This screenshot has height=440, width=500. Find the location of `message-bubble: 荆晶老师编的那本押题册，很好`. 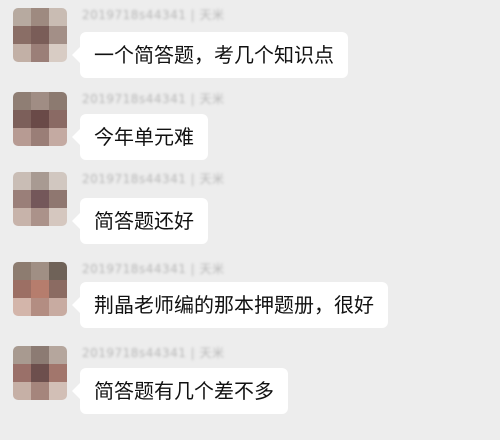

message-bubble: 荆晶老师编的那本押题册，很好 is located at coordinates (230, 305).